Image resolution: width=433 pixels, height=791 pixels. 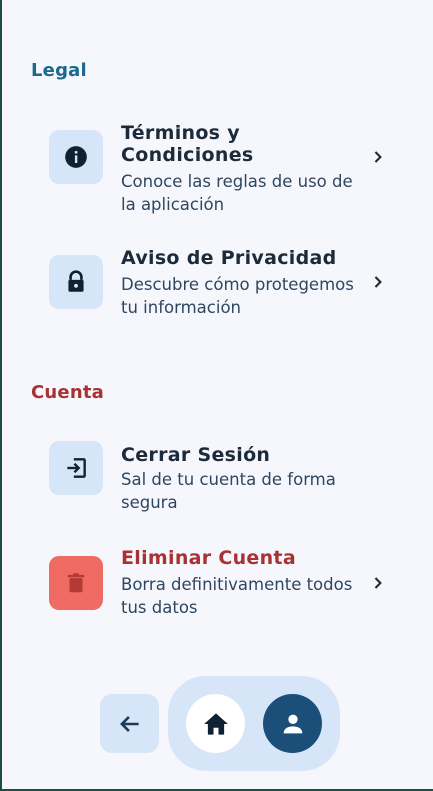 I want to click on menu-item-title: Aviso de Privacidad, so click(x=229, y=258).